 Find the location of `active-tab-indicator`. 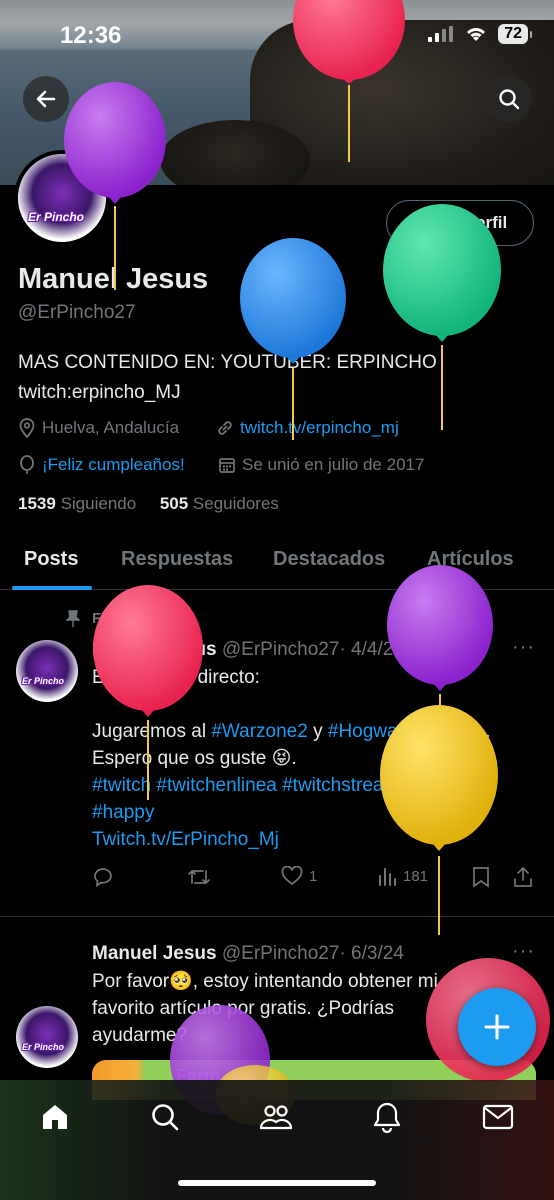

active-tab-indicator is located at coordinates (52, 588).